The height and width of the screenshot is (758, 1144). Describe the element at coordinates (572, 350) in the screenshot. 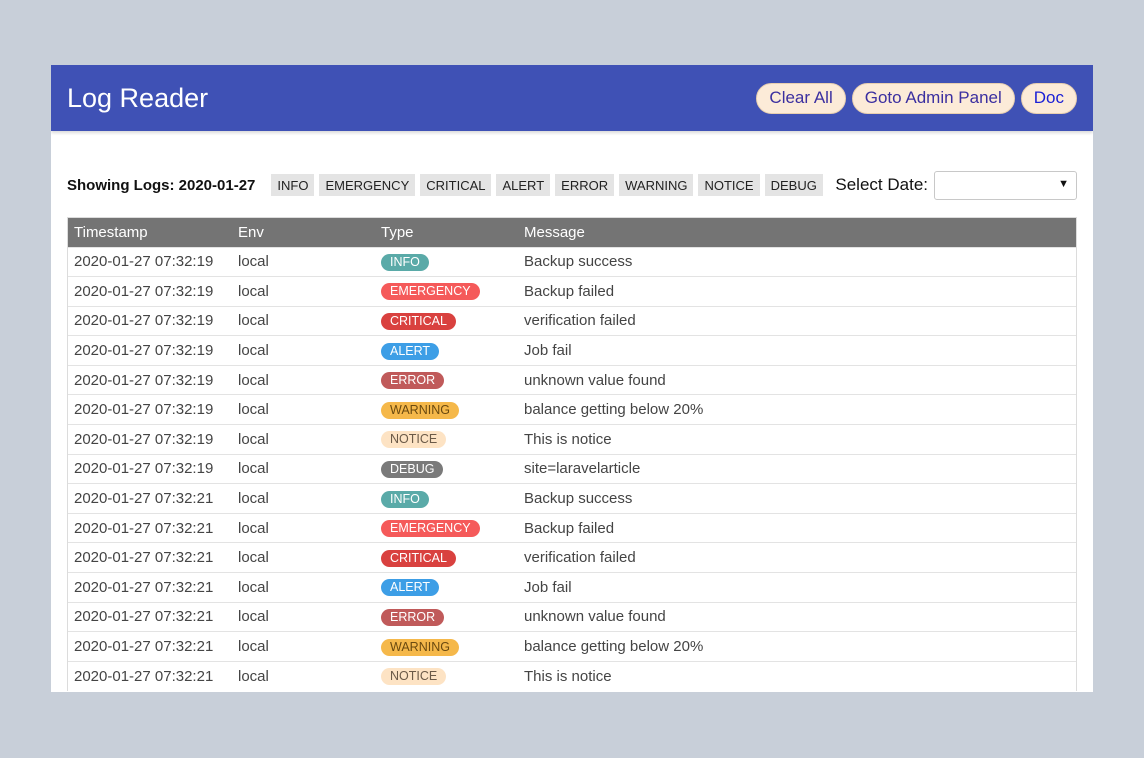

I see `table-row: 2020-01-27 07:32:19 local ALERT Job fail` at that location.